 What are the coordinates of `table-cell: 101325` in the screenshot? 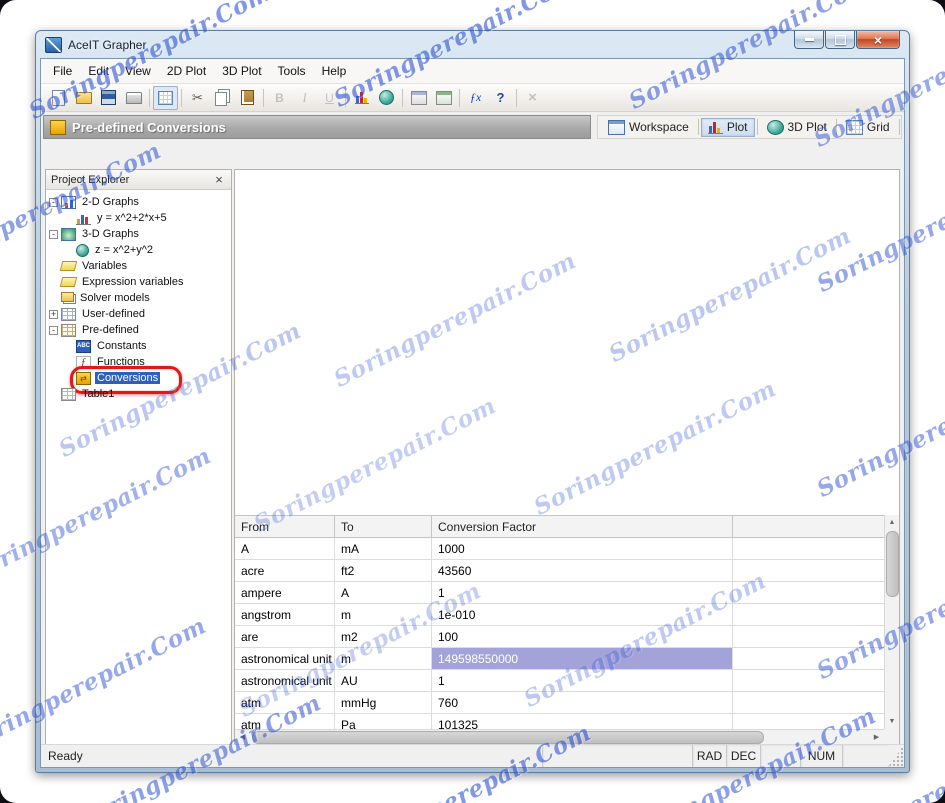 It's located at (582, 721).